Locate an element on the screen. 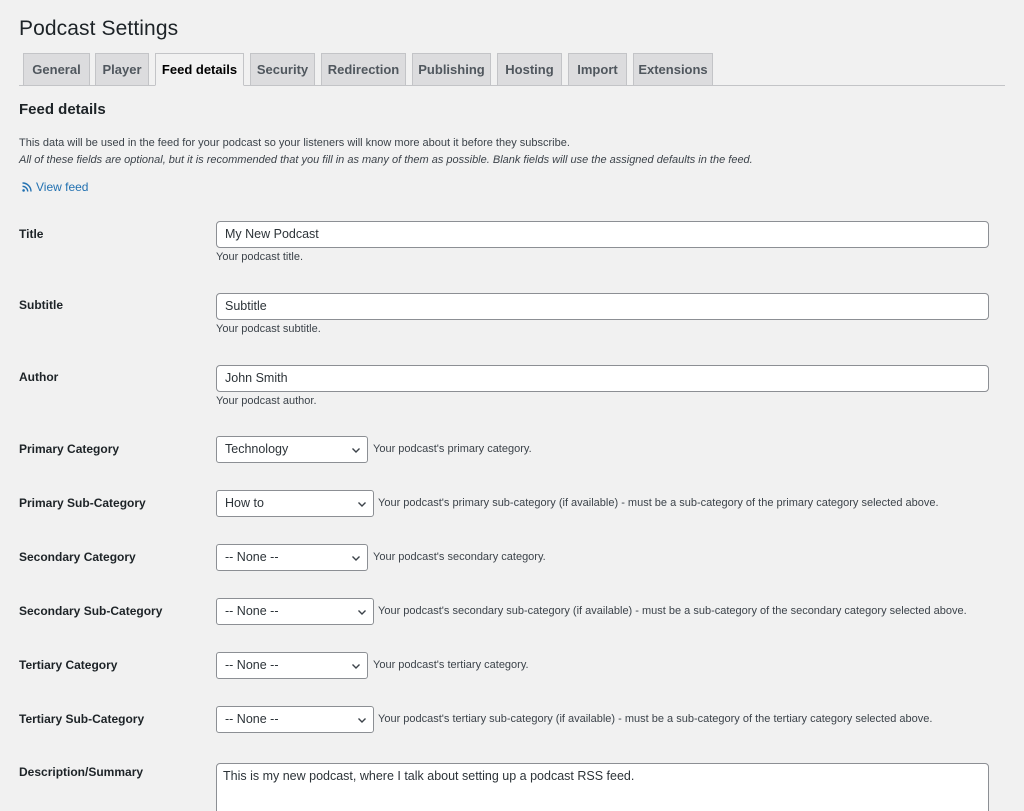  tab-general: General is located at coordinates (56, 69).